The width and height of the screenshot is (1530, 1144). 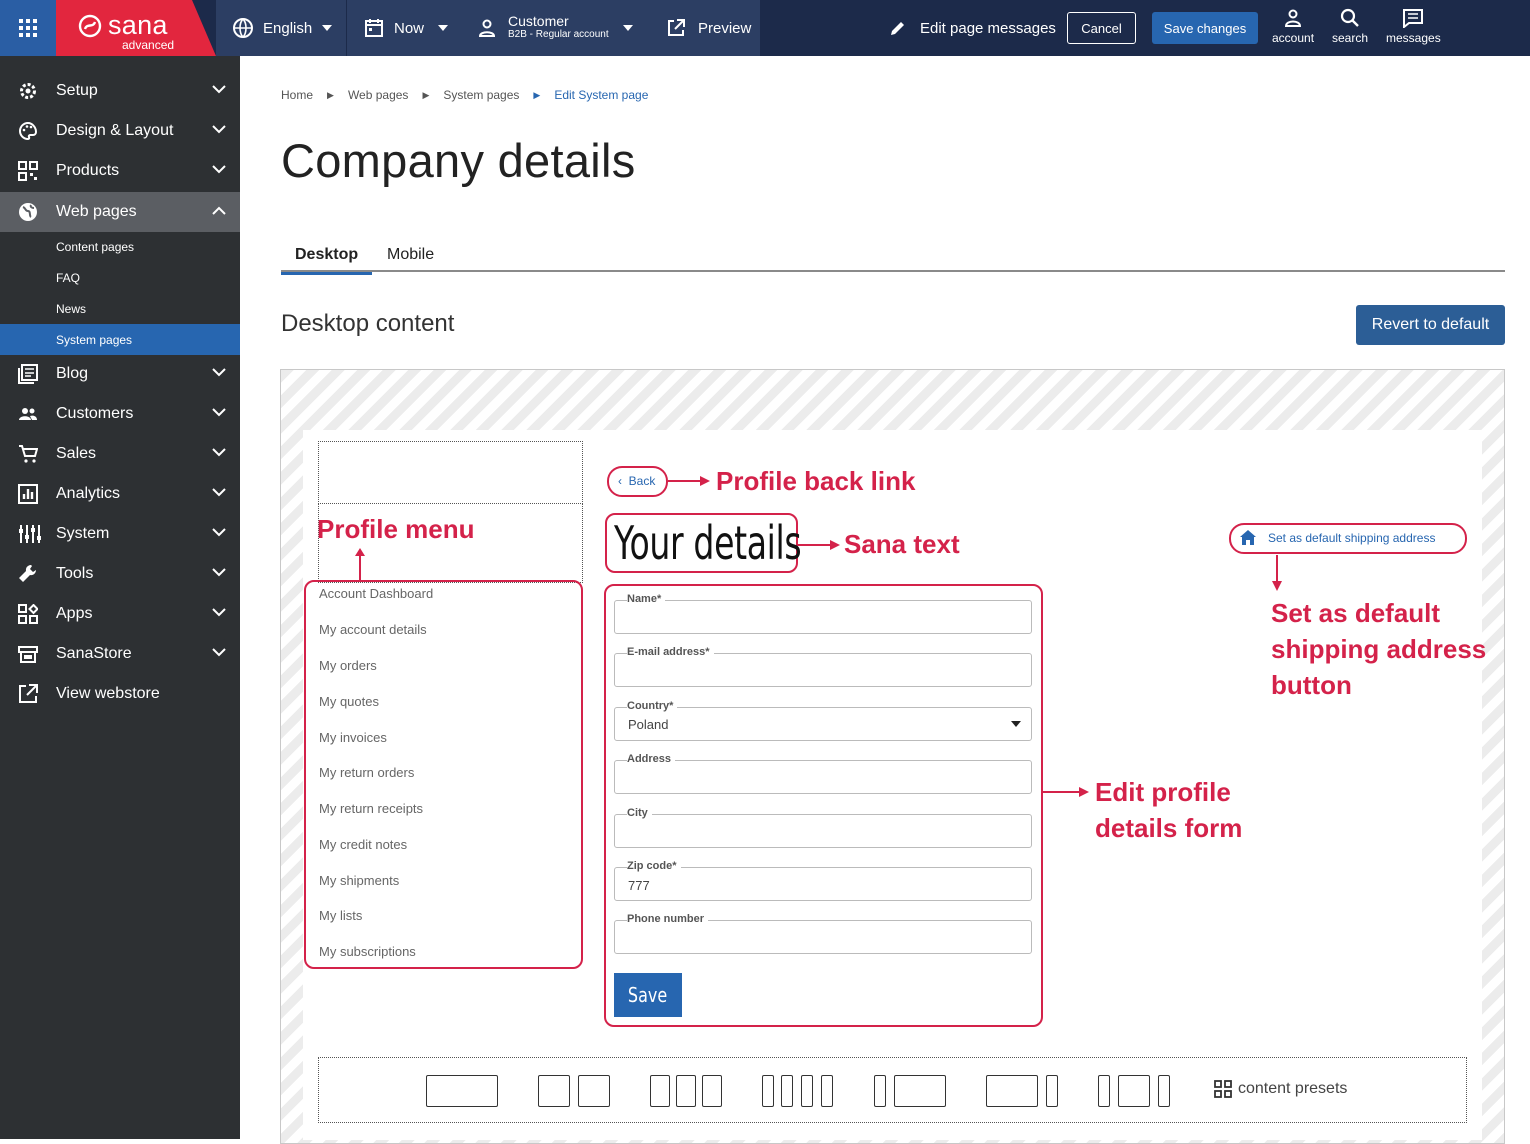 I want to click on tab-mobile: Mobile, so click(x=410, y=255).